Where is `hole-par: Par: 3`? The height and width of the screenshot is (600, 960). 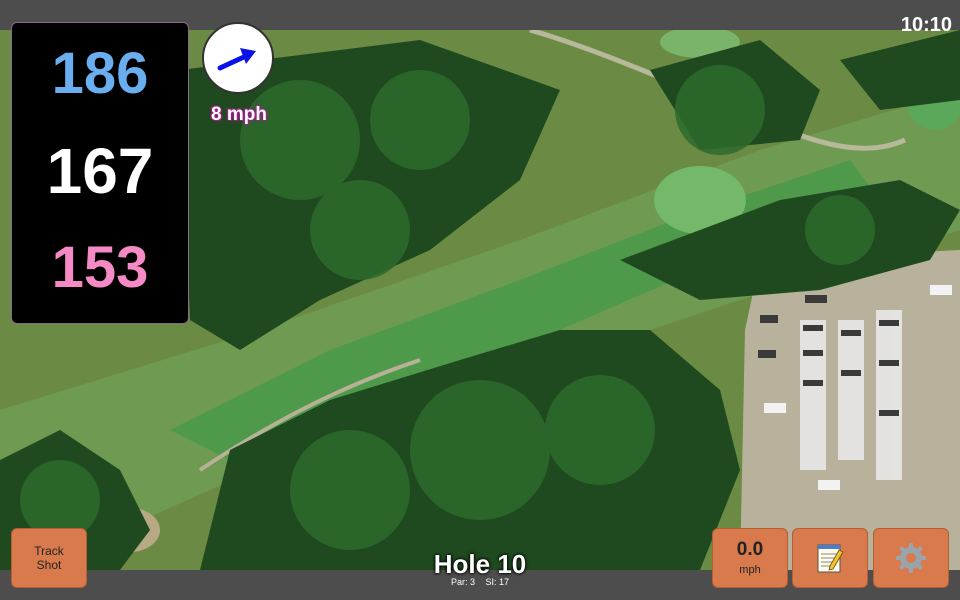
hole-par: Par: 3 is located at coordinates (462, 582).